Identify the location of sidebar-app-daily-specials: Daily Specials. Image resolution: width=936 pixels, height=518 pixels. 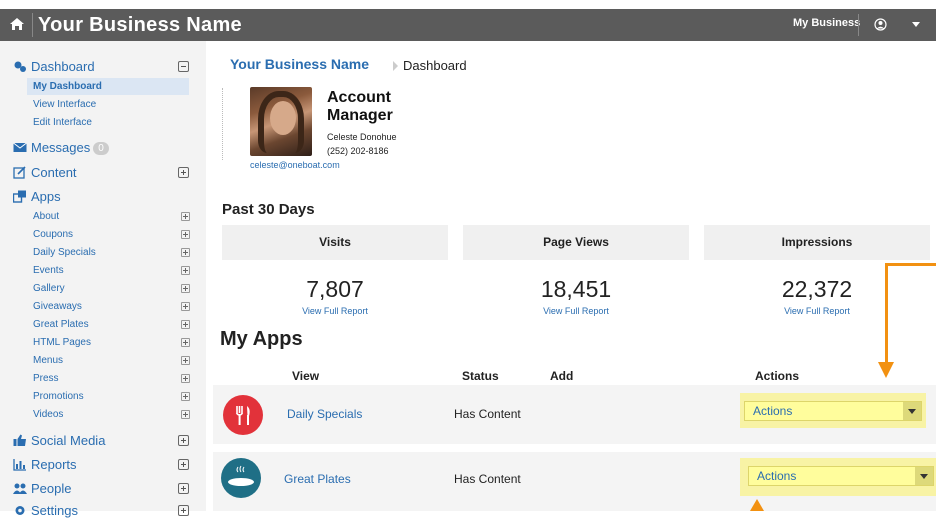
(64, 252).